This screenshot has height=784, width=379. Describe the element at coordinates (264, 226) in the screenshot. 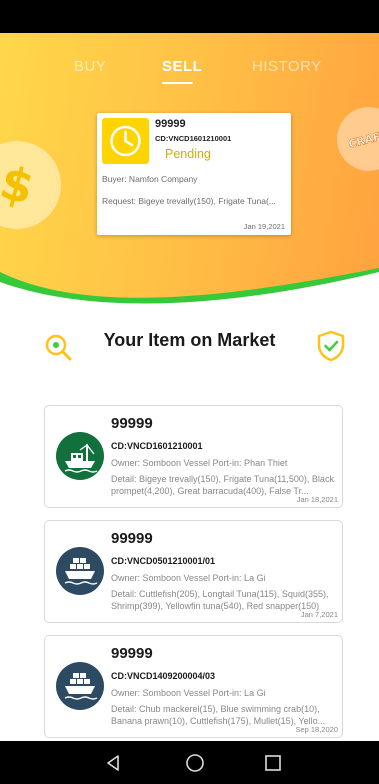

I see `pending-card-date: Jan 19,2021` at that location.